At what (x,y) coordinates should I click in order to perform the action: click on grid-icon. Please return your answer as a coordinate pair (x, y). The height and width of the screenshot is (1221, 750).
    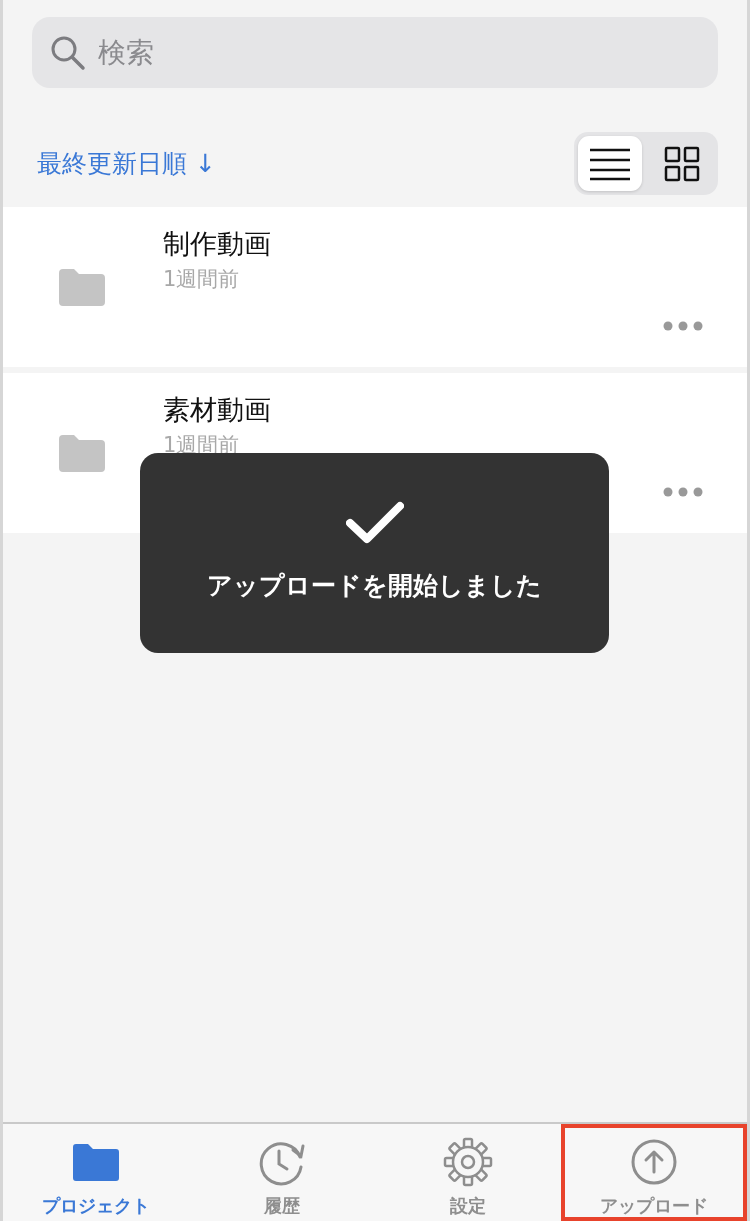
    Looking at the image, I should click on (682, 163).